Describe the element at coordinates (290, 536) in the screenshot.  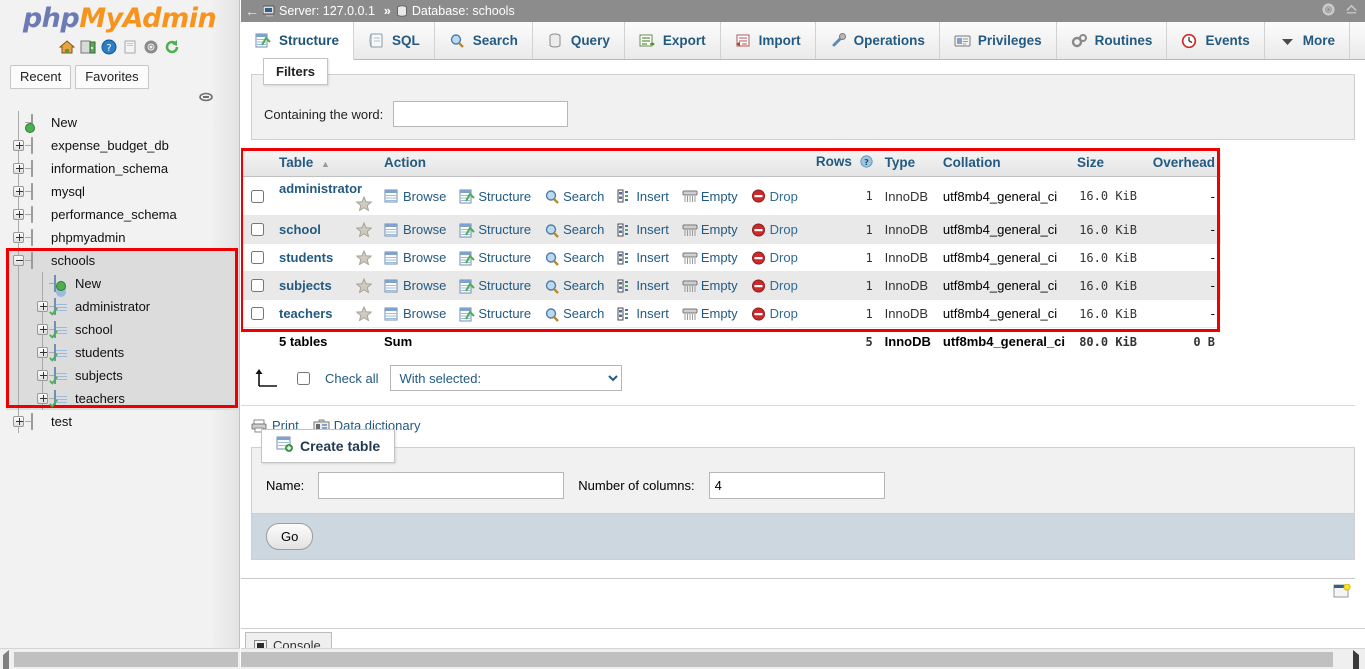
I see `go-button: Go` at that location.